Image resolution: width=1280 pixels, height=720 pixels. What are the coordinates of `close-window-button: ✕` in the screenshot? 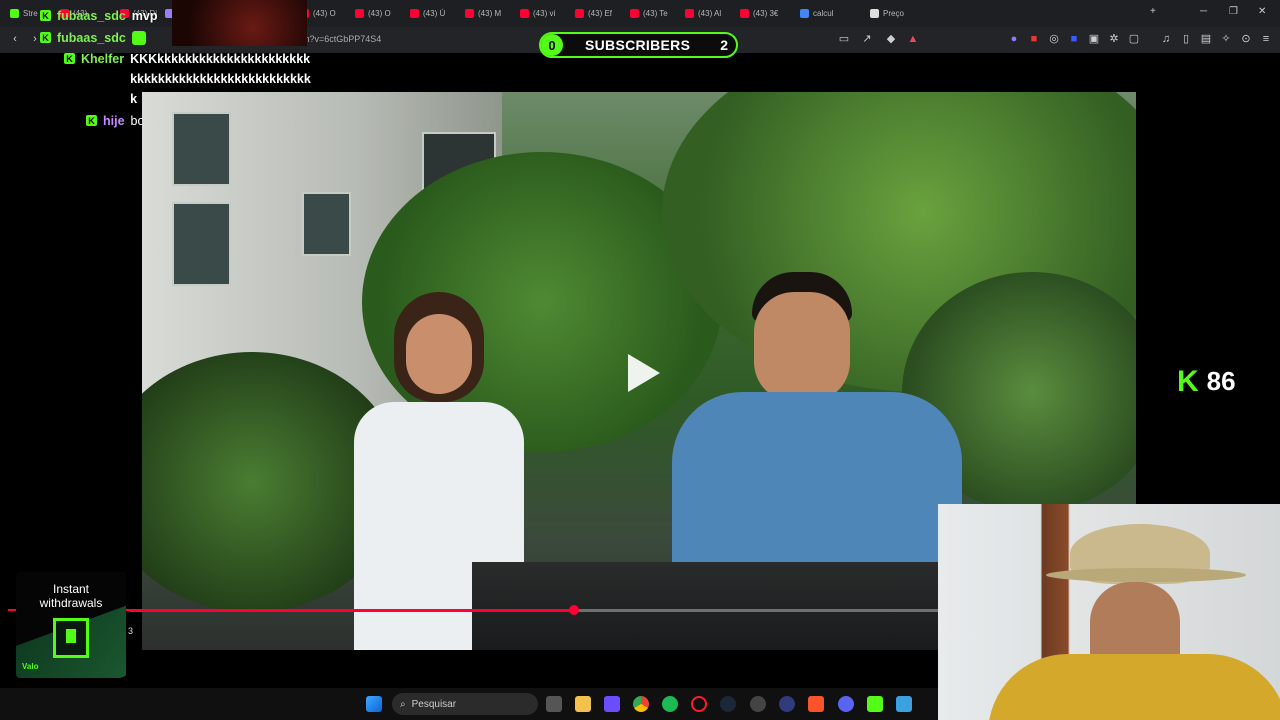 It's located at (1262, 11).